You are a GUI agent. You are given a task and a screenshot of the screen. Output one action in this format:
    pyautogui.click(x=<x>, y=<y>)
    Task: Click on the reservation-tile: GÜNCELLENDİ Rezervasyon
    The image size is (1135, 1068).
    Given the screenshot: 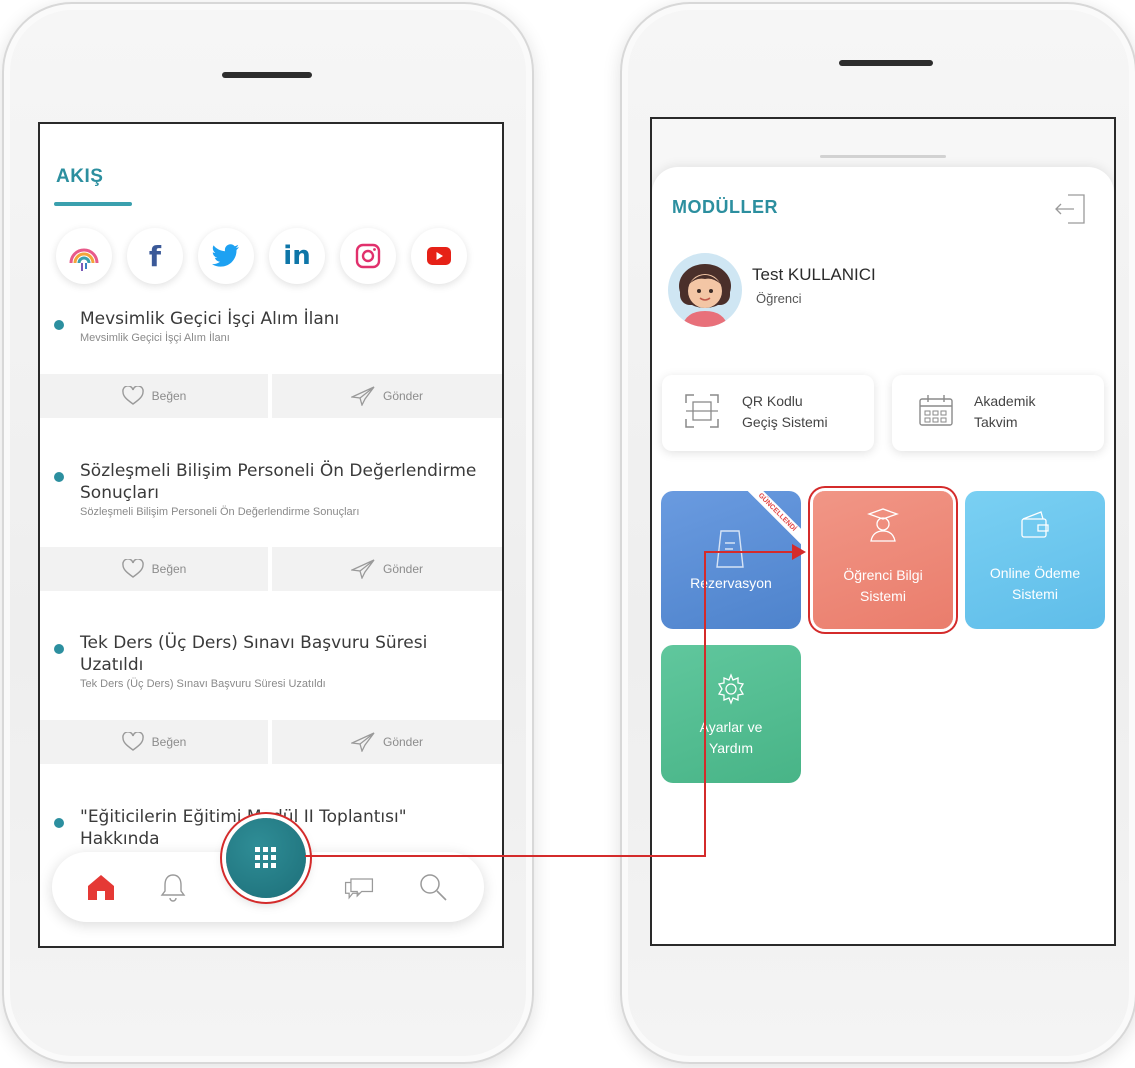 What is the action you would take?
    pyautogui.click(x=731, y=560)
    